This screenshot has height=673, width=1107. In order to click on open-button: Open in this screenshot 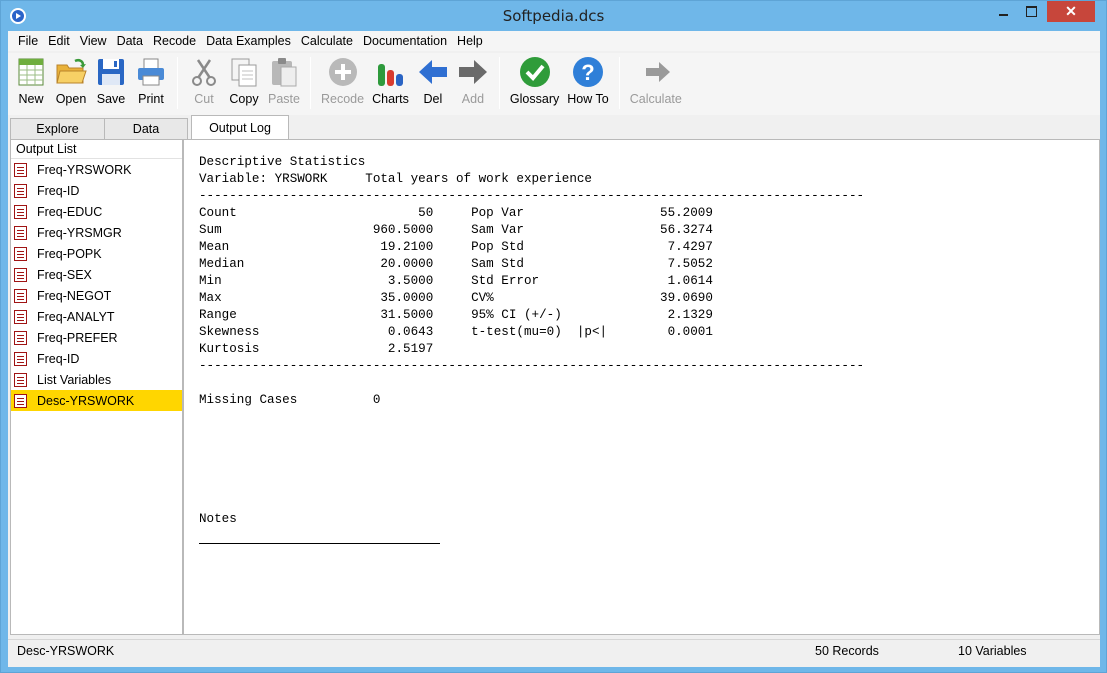, I will do `click(71, 79)`.